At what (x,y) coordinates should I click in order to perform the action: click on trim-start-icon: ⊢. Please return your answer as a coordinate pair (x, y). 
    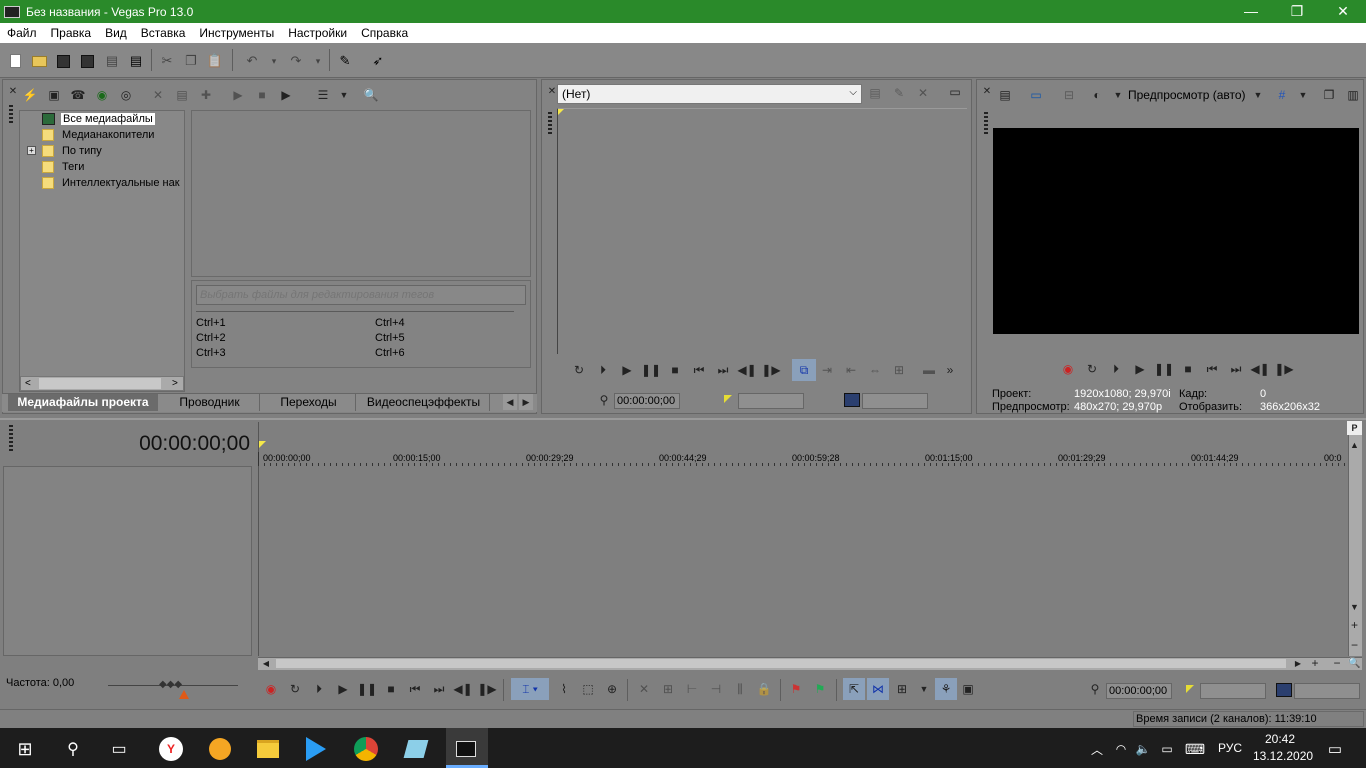
    Looking at the image, I should click on (692, 689).